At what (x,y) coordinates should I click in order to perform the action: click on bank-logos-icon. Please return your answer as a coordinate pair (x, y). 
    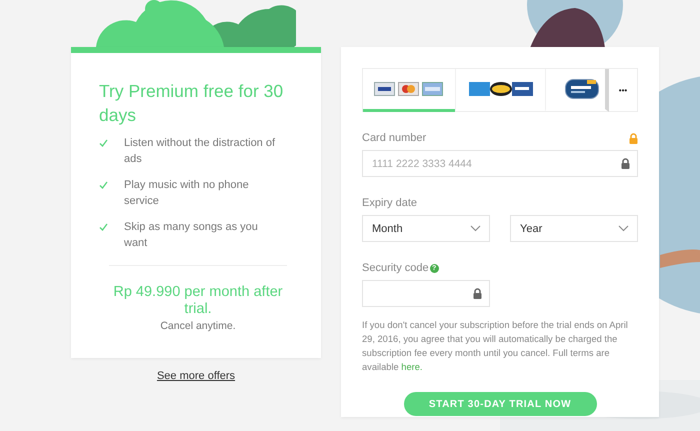
    Looking at the image, I should click on (500, 89).